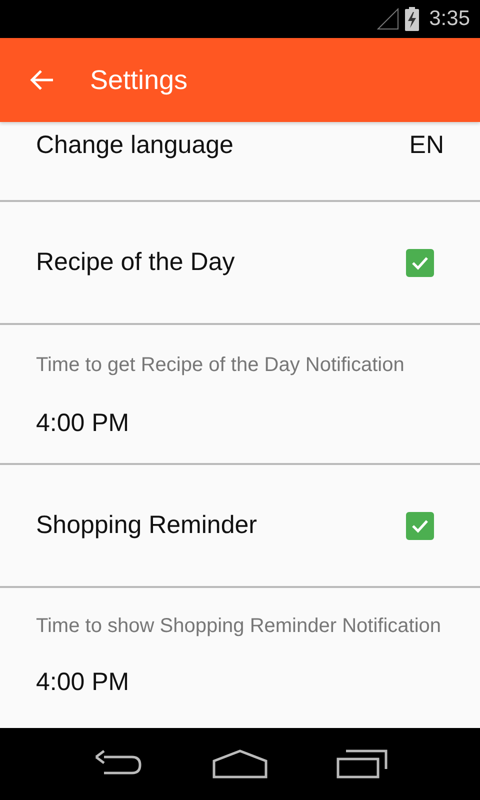 The image size is (480, 800). I want to click on back-arrow-icon, so click(42, 80).